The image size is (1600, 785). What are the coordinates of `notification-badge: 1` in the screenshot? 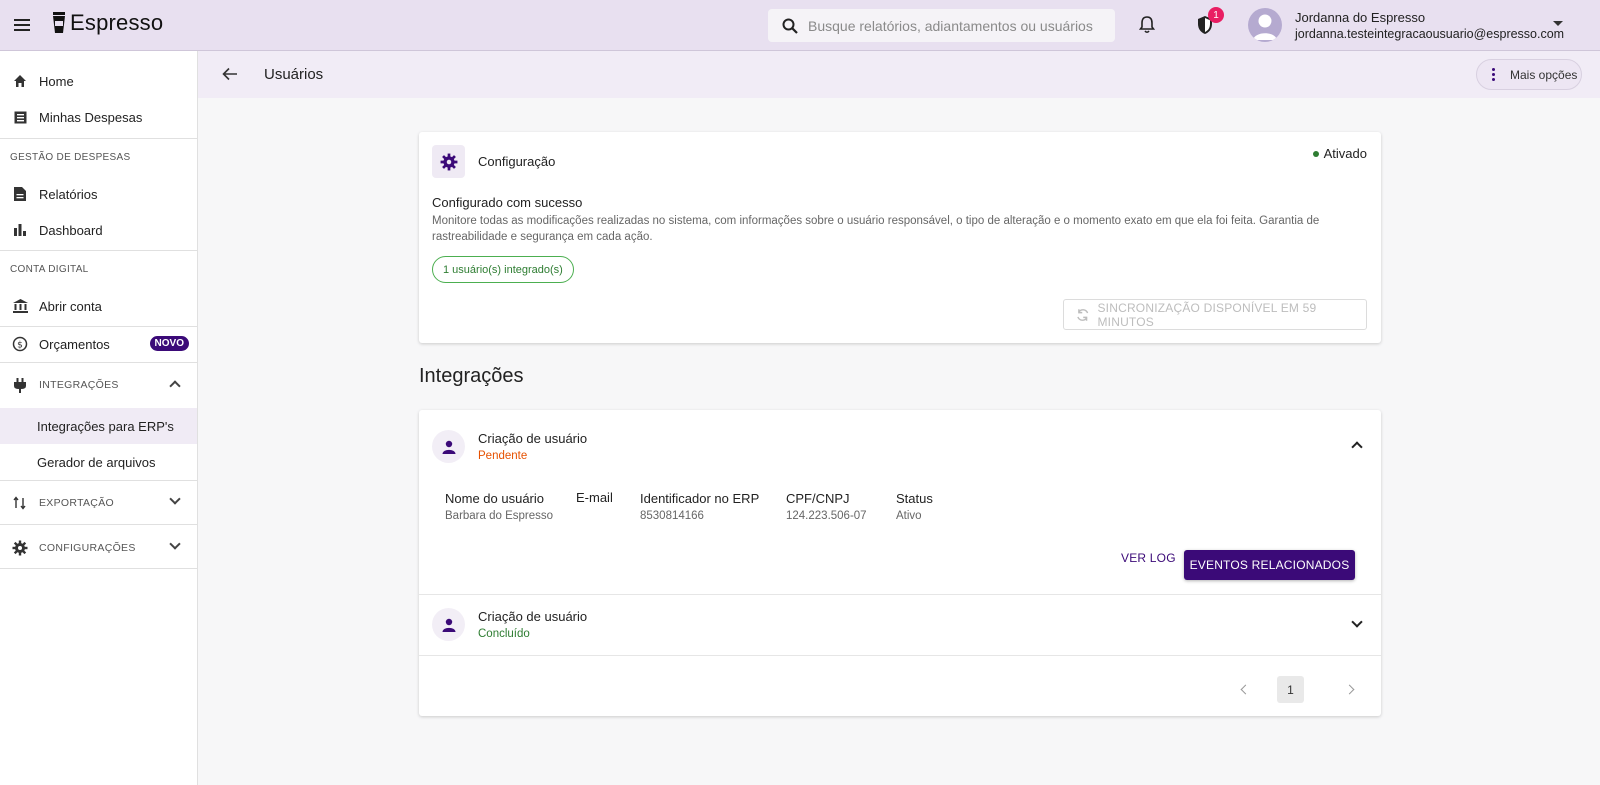 It's located at (1216, 15).